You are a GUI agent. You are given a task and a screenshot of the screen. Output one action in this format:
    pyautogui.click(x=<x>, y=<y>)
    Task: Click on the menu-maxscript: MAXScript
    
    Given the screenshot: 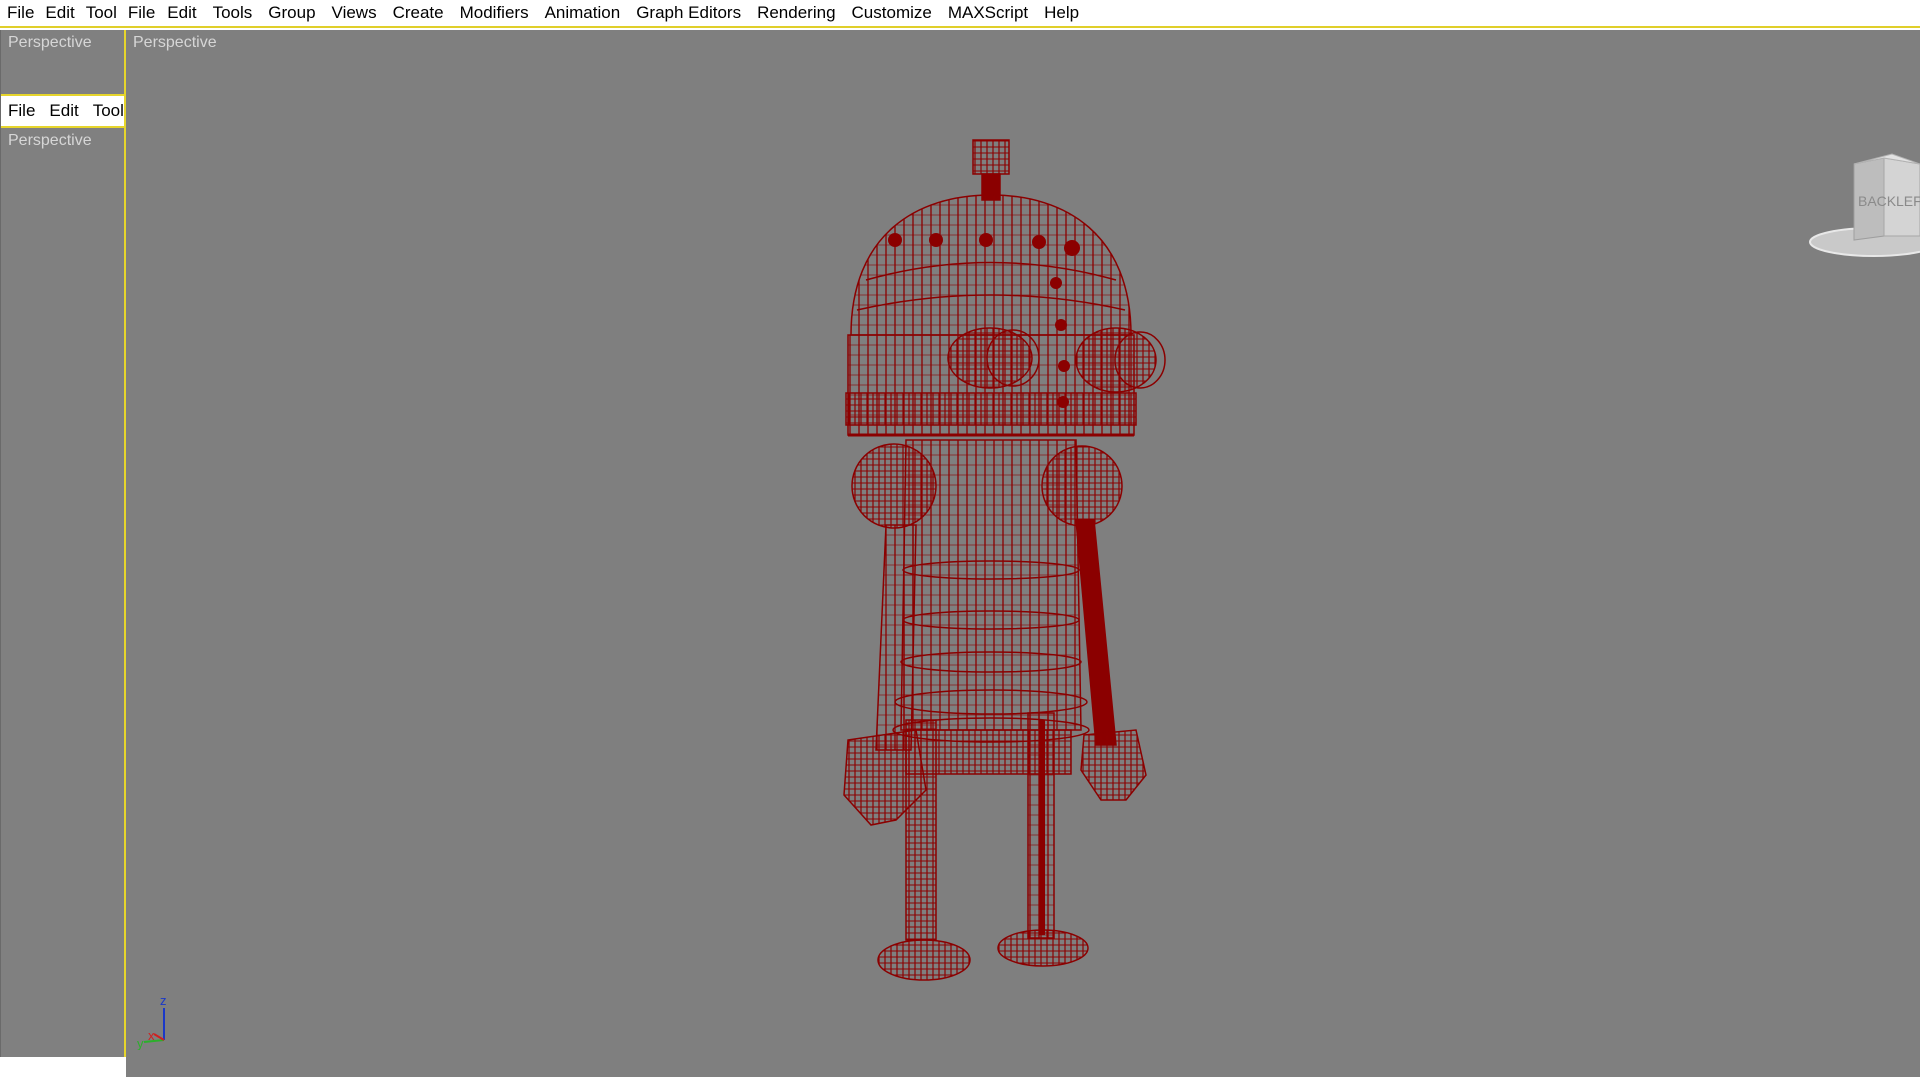 What is the action you would take?
    pyautogui.click(x=988, y=13)
    